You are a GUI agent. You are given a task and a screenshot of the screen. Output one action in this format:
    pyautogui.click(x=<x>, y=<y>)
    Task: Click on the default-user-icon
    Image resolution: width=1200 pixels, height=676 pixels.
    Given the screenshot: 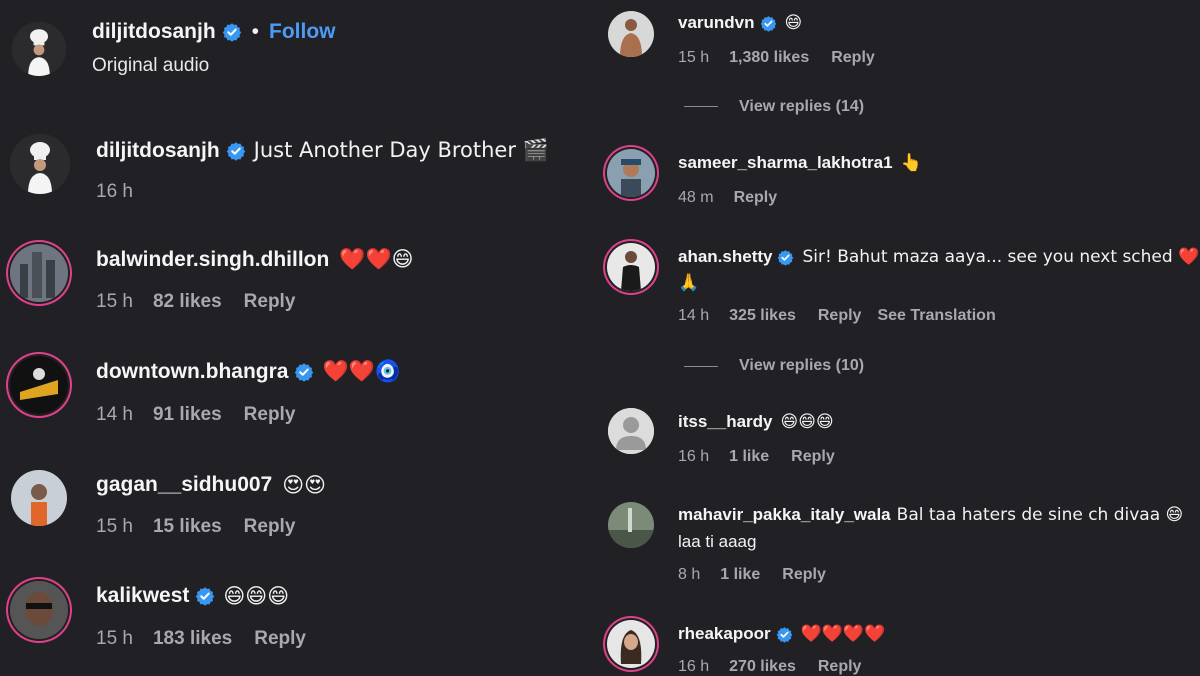 What is the action you would take?
    pyautogui.click(x=631, y=431)
    